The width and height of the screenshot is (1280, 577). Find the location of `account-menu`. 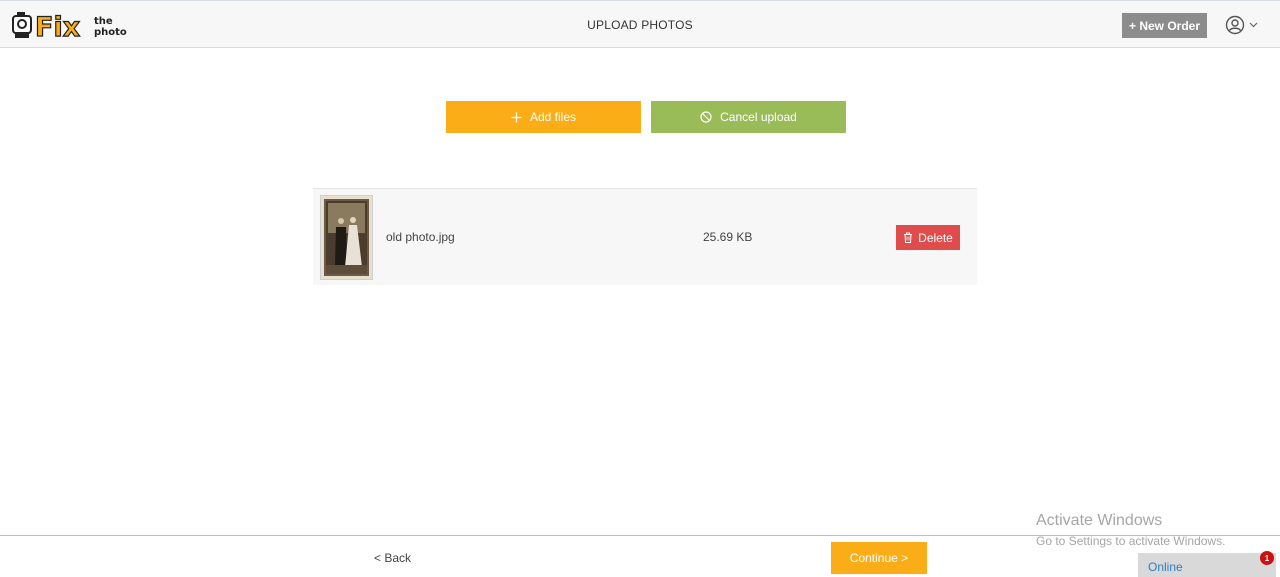

account-menu is located at coordinates (1243, 25).